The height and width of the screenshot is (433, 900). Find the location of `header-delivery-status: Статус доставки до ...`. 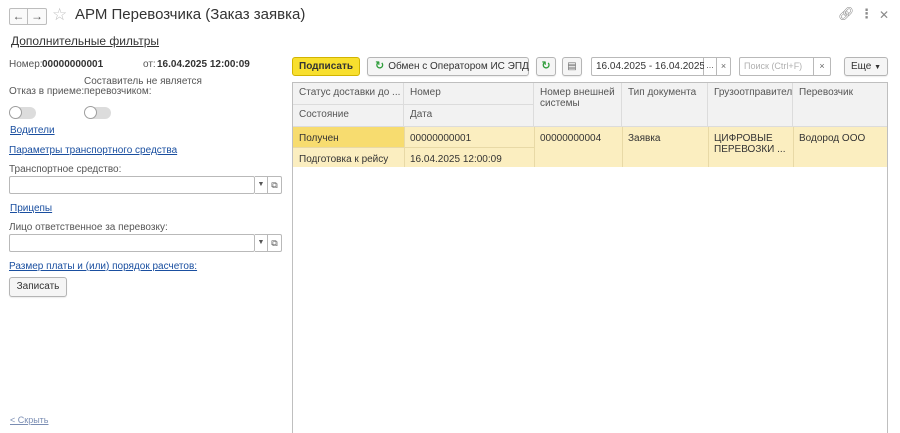

header-delivery-status: Статус доставки до ... is located at coordinates (348, 94).